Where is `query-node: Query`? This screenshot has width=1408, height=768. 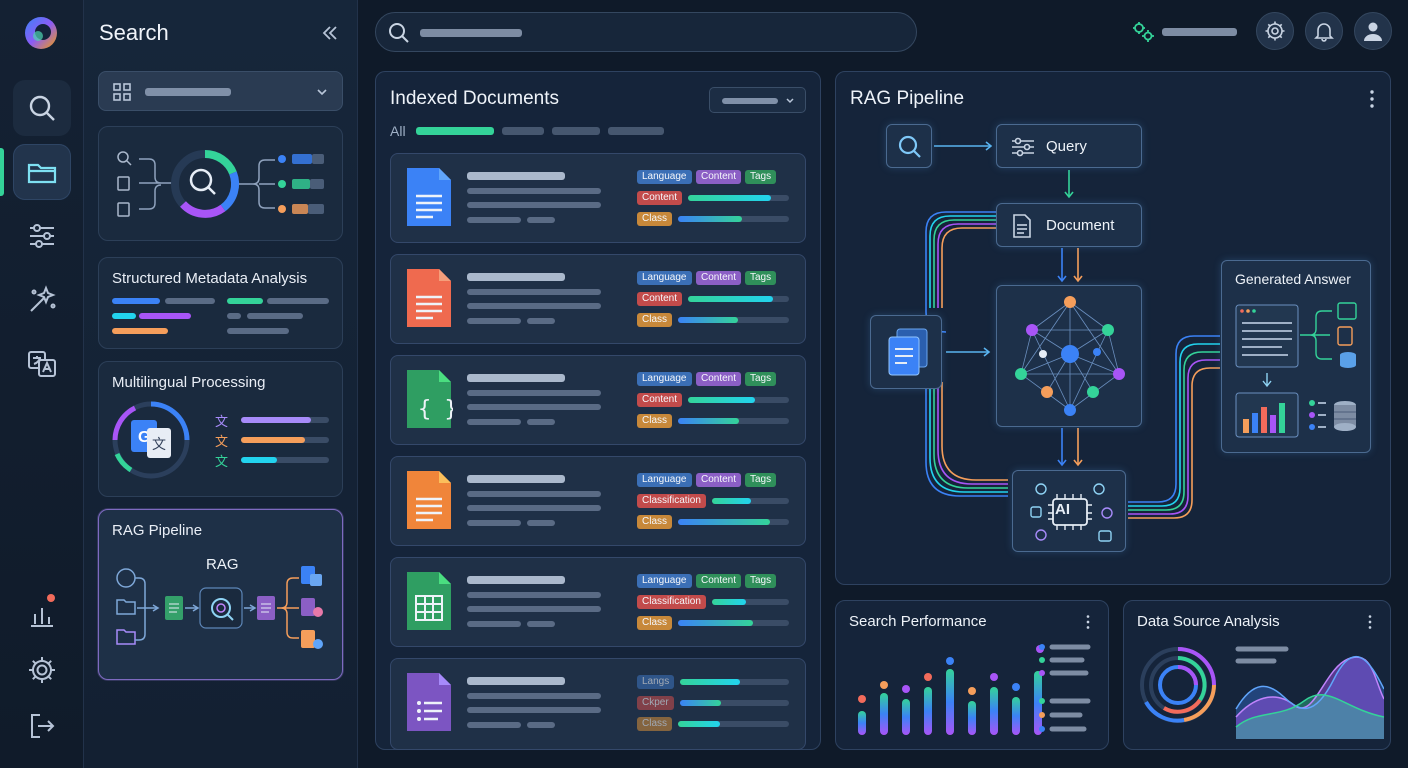 query-node: Query is located at coordinates (1069, 146).